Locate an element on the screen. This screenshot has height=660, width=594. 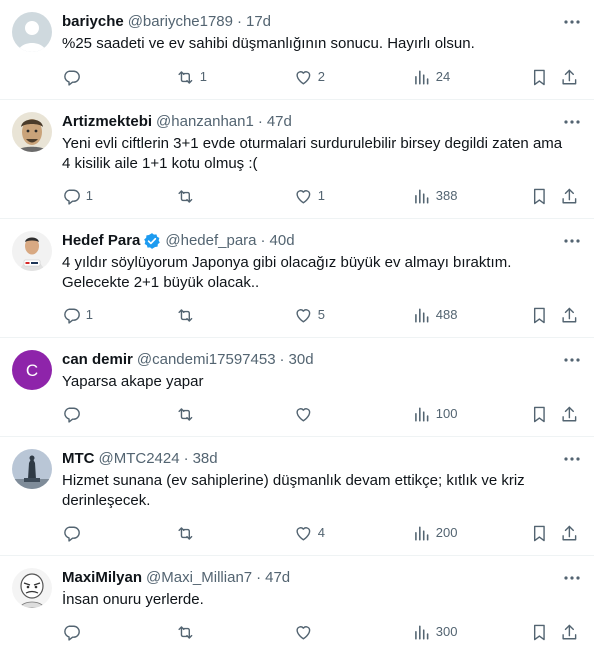
user-handle: @candemi17597453 is located at coordinates (206, 360).